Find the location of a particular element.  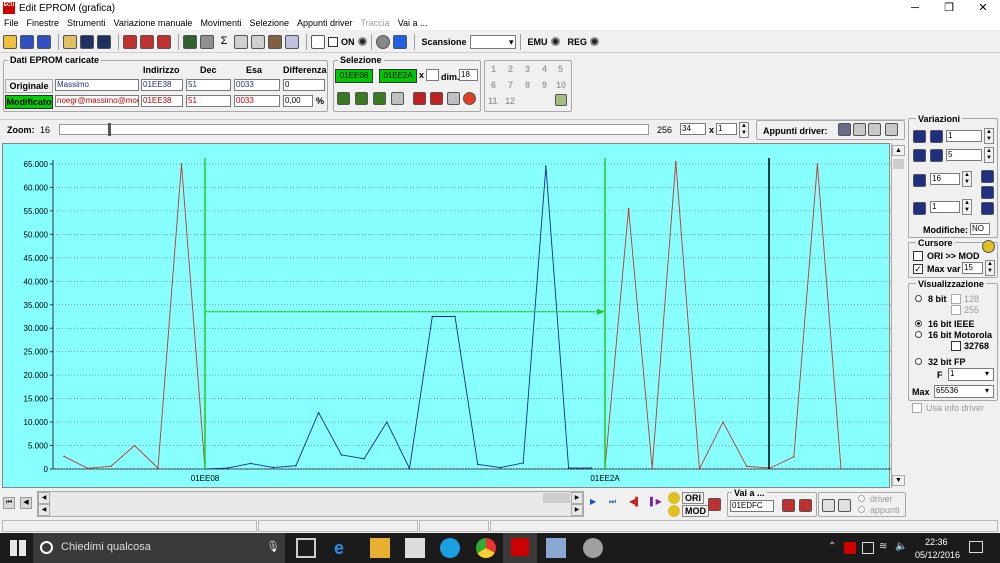

p-spinner: ▲ ▼ is located at coordinates (967, 207).